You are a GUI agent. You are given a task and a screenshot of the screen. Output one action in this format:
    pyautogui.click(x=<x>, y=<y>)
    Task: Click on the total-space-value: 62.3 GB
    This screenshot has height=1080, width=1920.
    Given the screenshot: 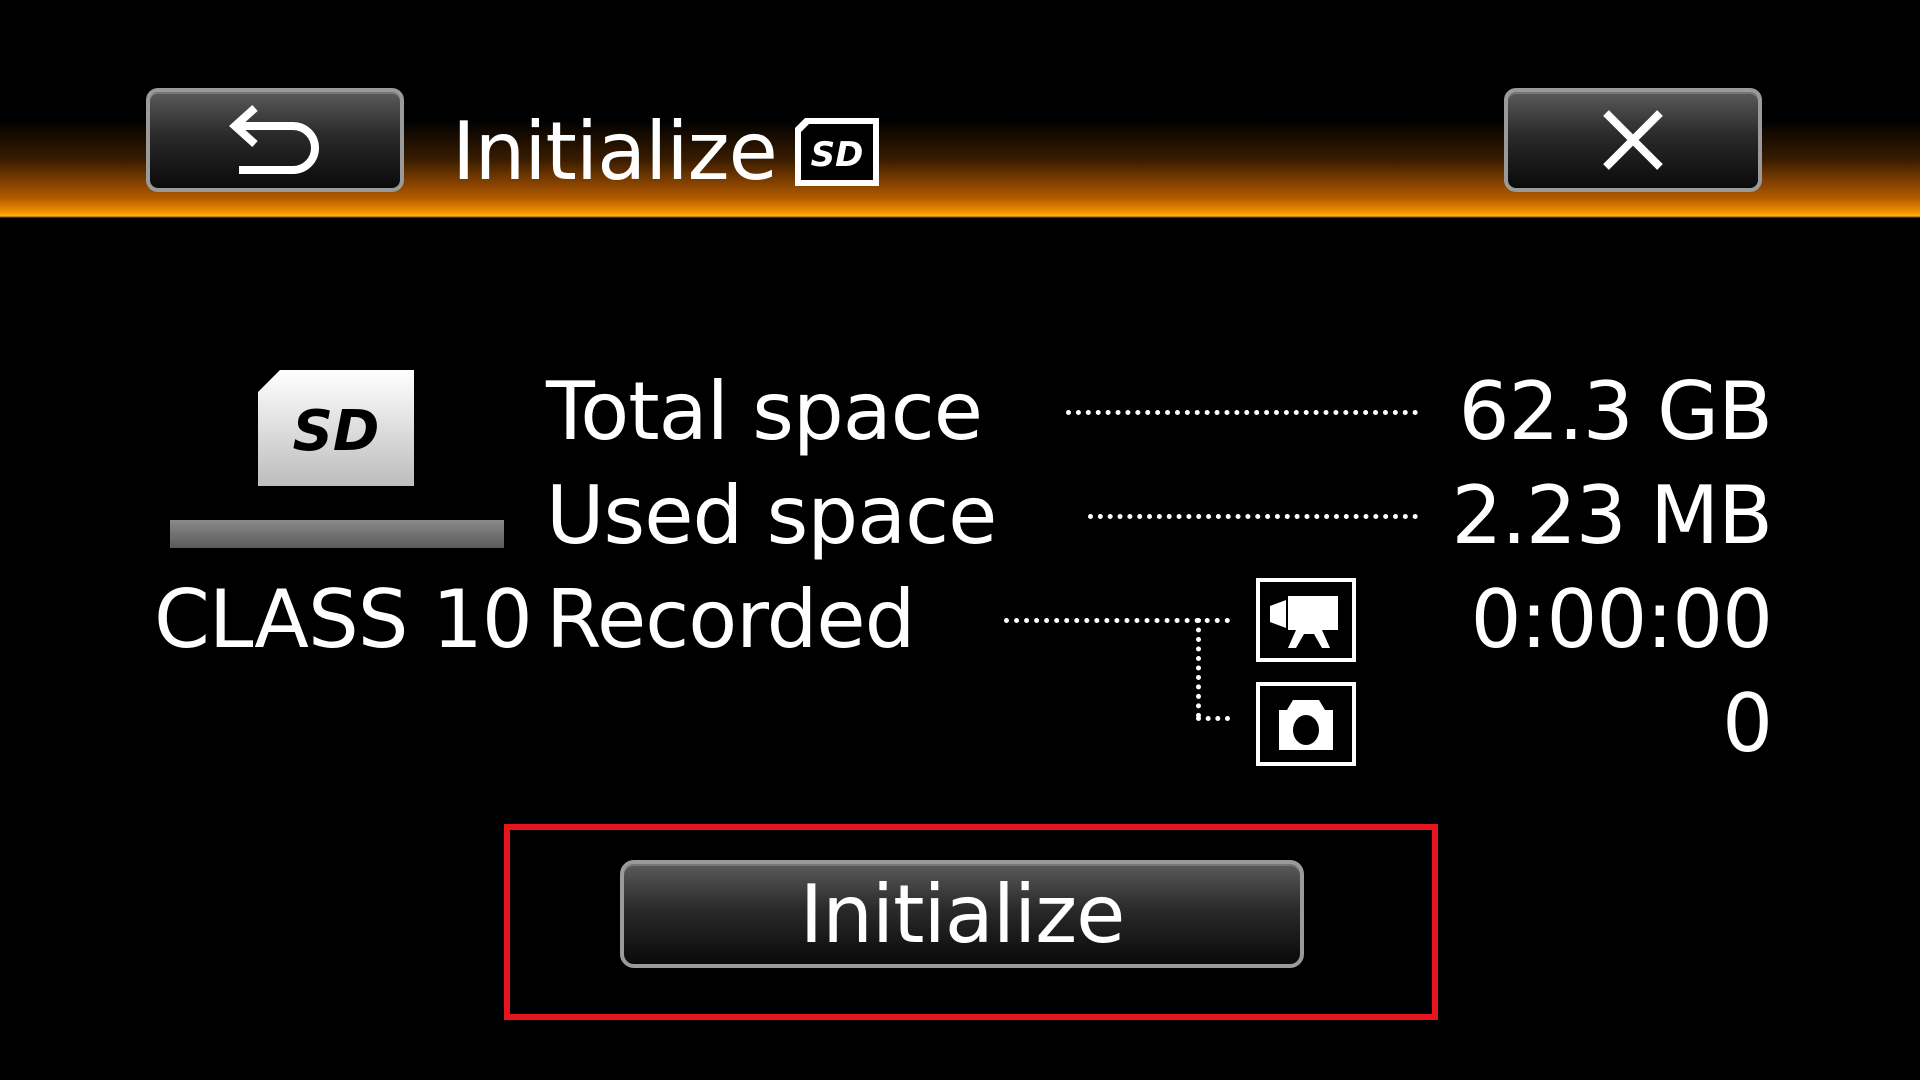 What is the action you would take?
    pyautogui.click(x=1615, y=411)
    